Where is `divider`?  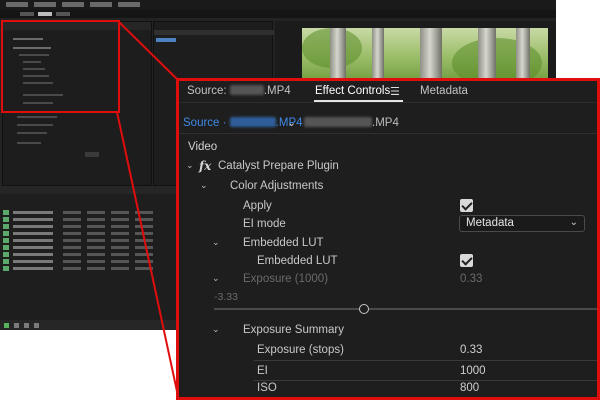
divider is located at coordinates (425, 360).